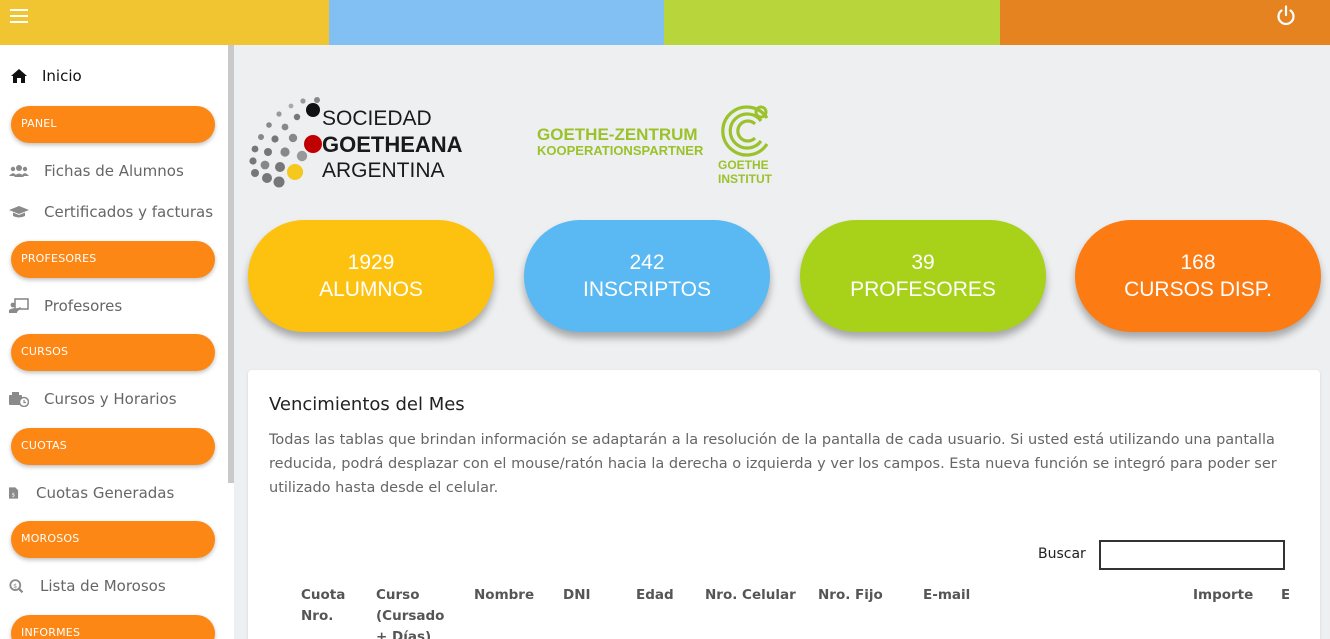 Image resolution: width=1330 pixels, height=639 pixels. I want to click on sidebar-item-profesores: Profesores, so click(65, 306).